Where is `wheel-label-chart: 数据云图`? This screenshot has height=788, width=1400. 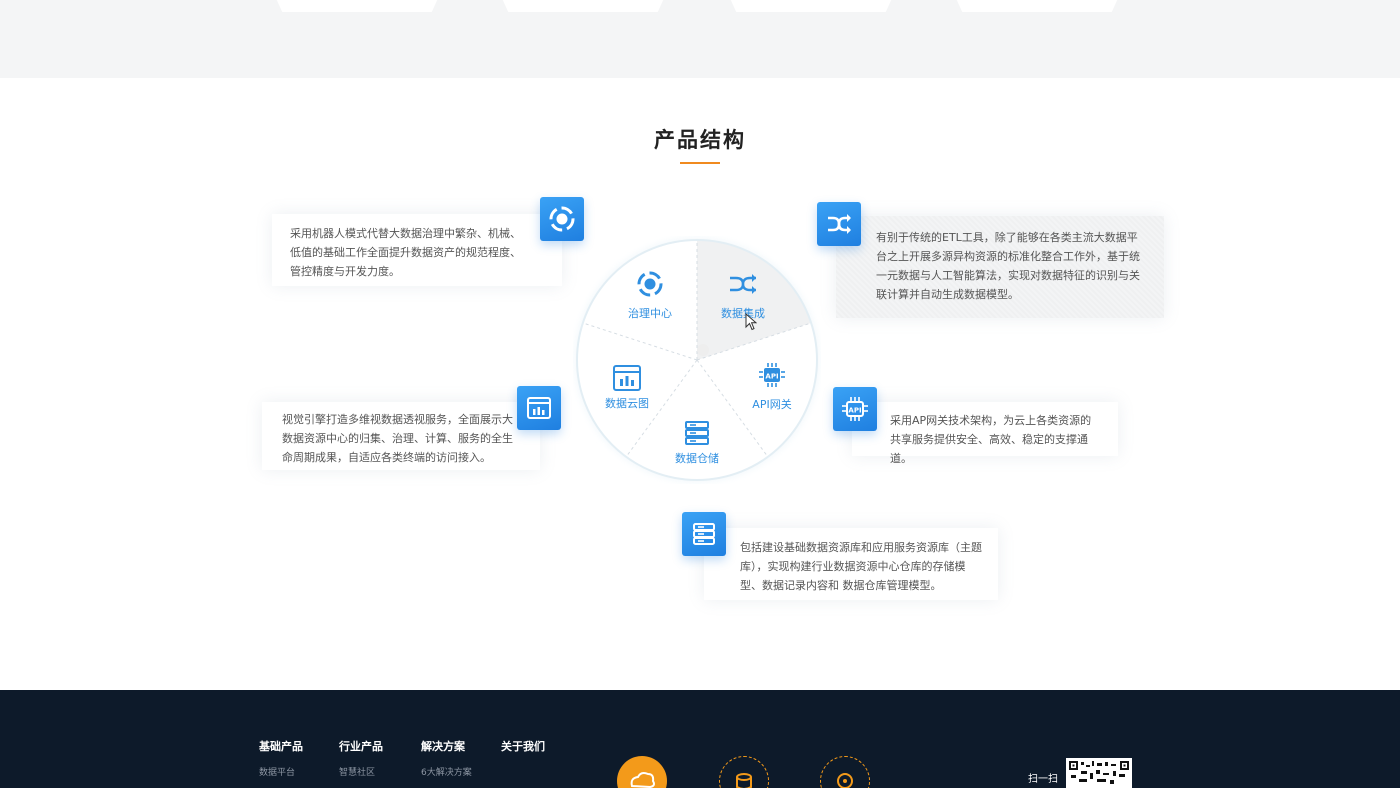 wheel-label-chart: 数据云图 is located at coordinates (627, 403).